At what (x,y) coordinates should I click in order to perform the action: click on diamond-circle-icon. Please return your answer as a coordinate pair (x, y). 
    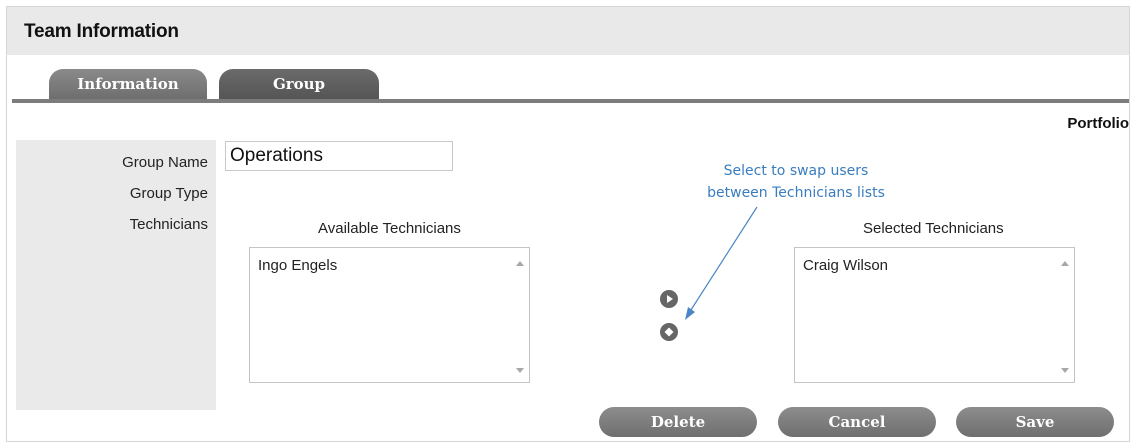
    Looking at the image, I should click on (669, 332).